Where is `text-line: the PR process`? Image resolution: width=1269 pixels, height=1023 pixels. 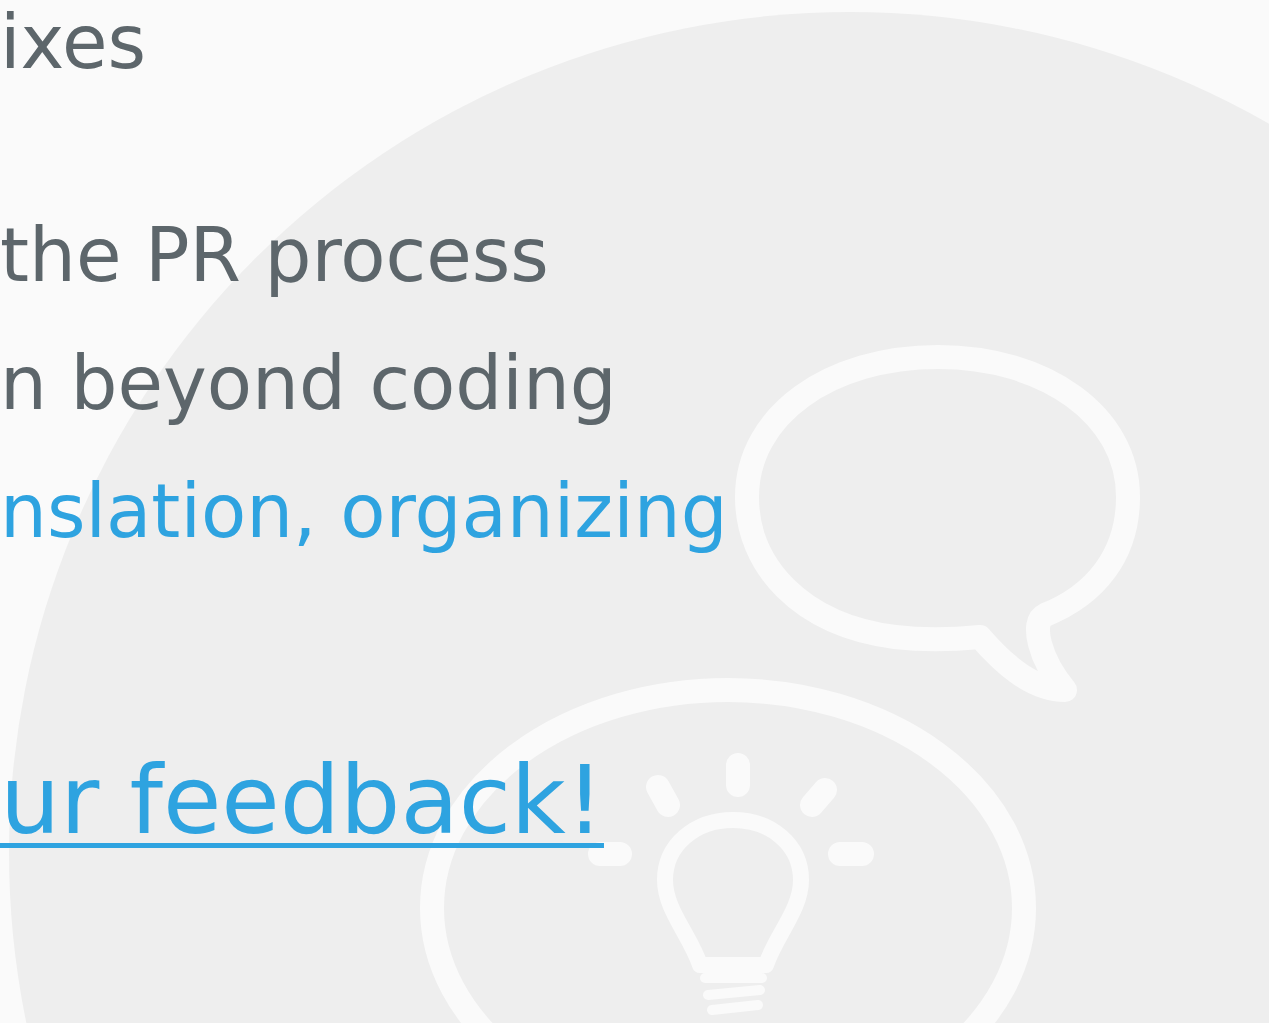 text-line: the PR process is located at coordinates (274, 255).